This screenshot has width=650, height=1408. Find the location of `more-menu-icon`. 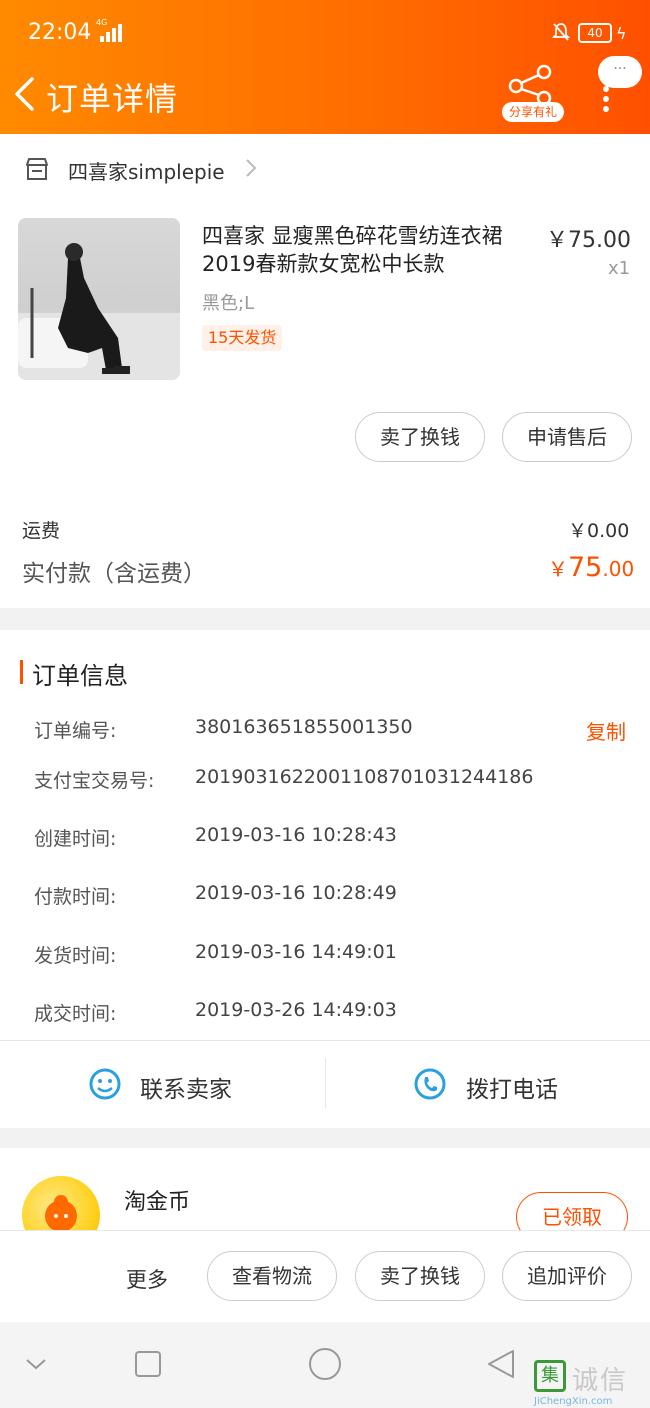

more-menu-icon is located at coordinates (606, 99).